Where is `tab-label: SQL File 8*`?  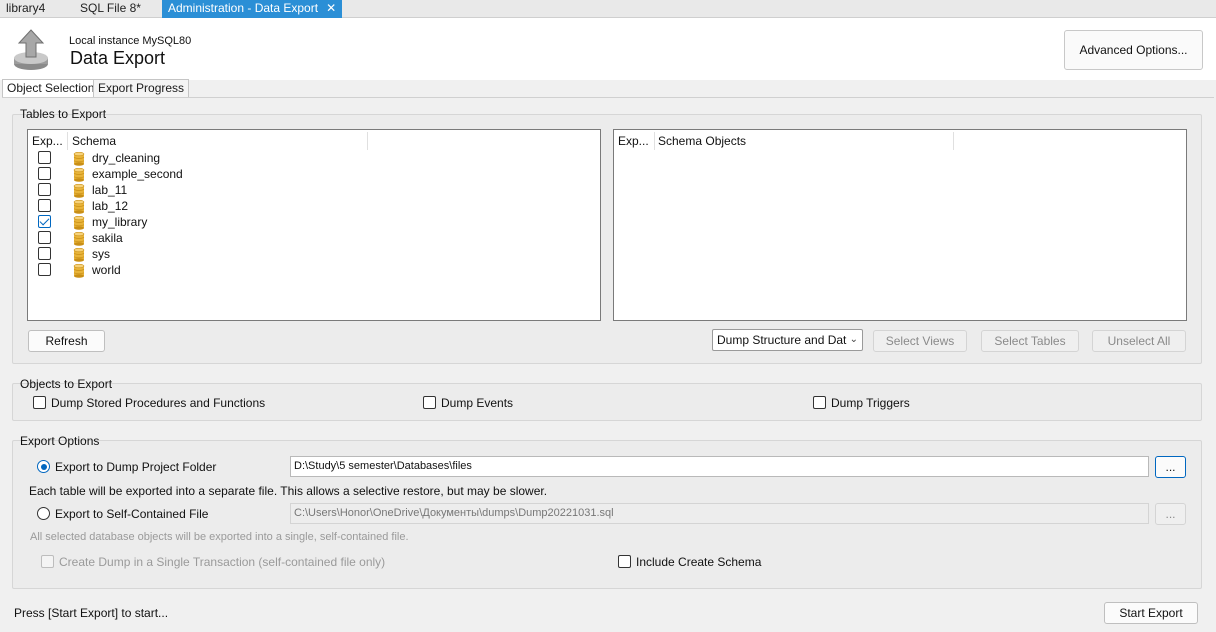 tab-label: SQL File 8* is located at coordinates (110, 8).